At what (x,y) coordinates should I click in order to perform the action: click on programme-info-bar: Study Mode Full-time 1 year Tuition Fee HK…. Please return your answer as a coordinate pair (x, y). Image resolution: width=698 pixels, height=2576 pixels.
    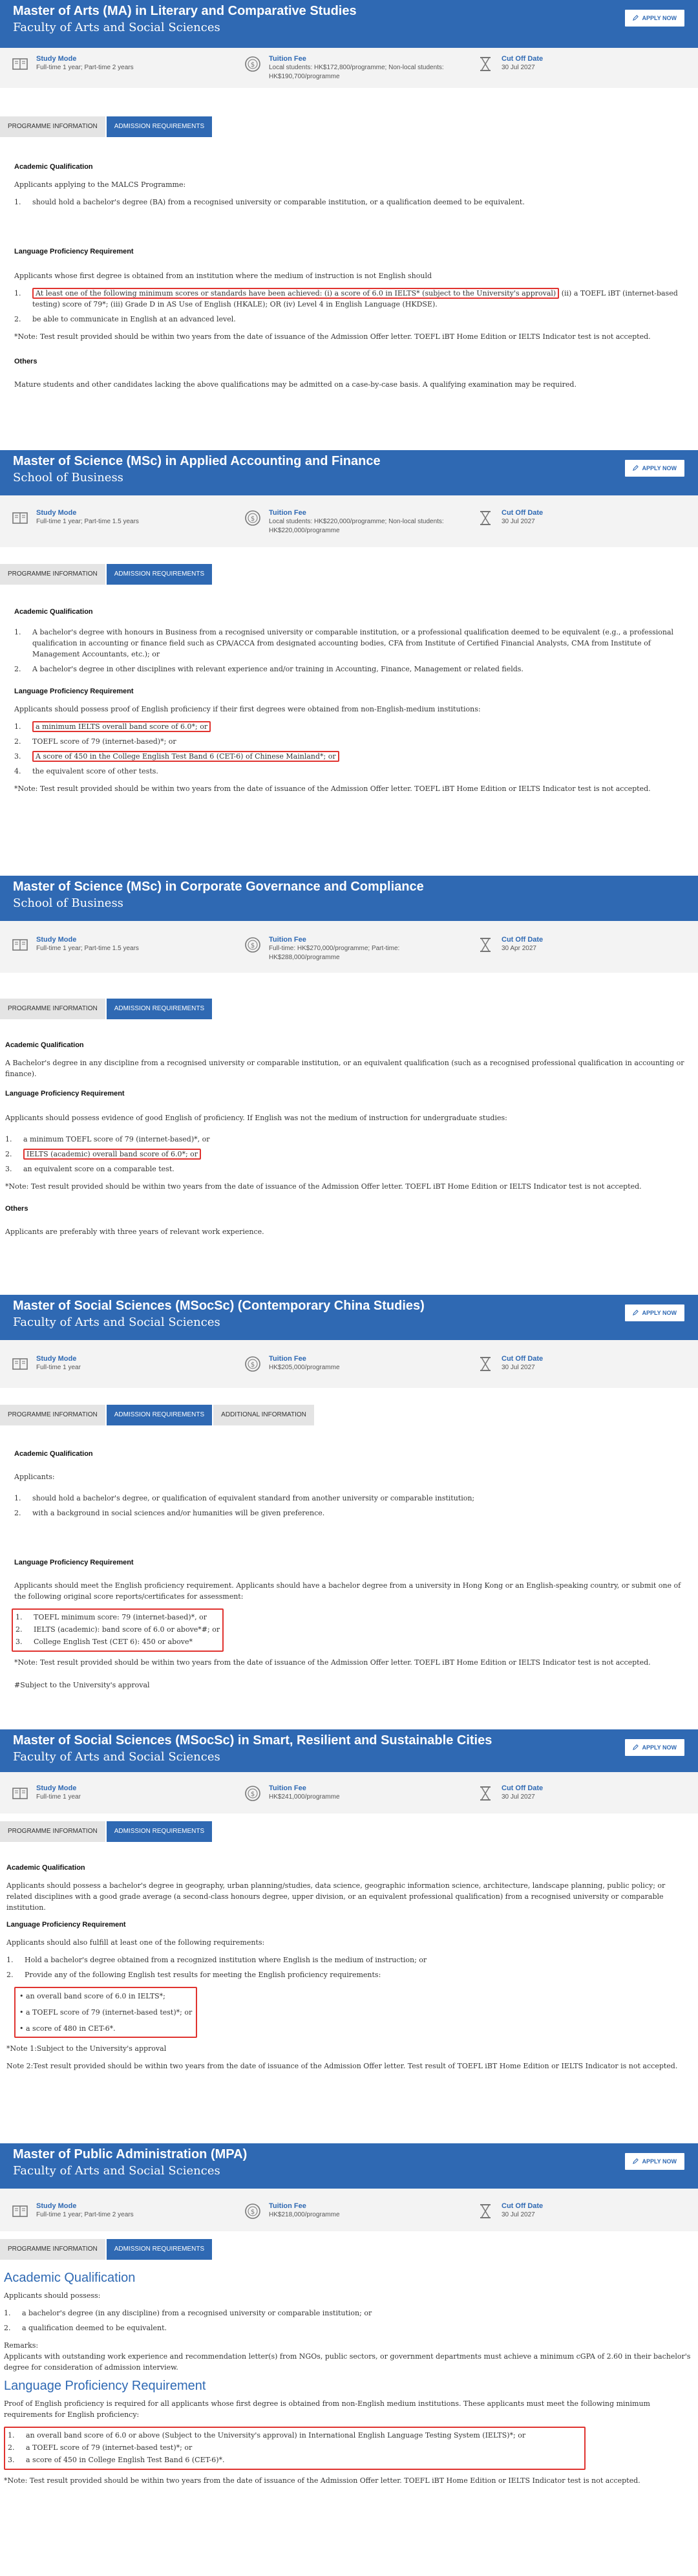
    Looking at the image, I should click on (349, 1792).